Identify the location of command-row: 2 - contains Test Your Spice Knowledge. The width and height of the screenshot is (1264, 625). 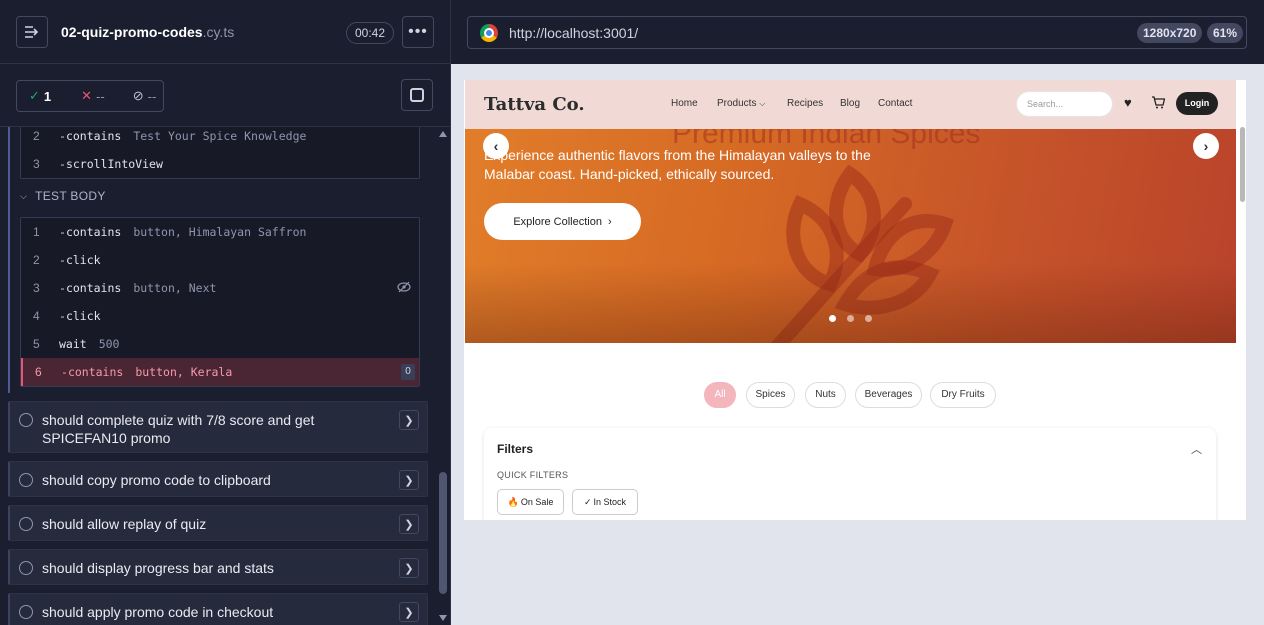
(220, 138).